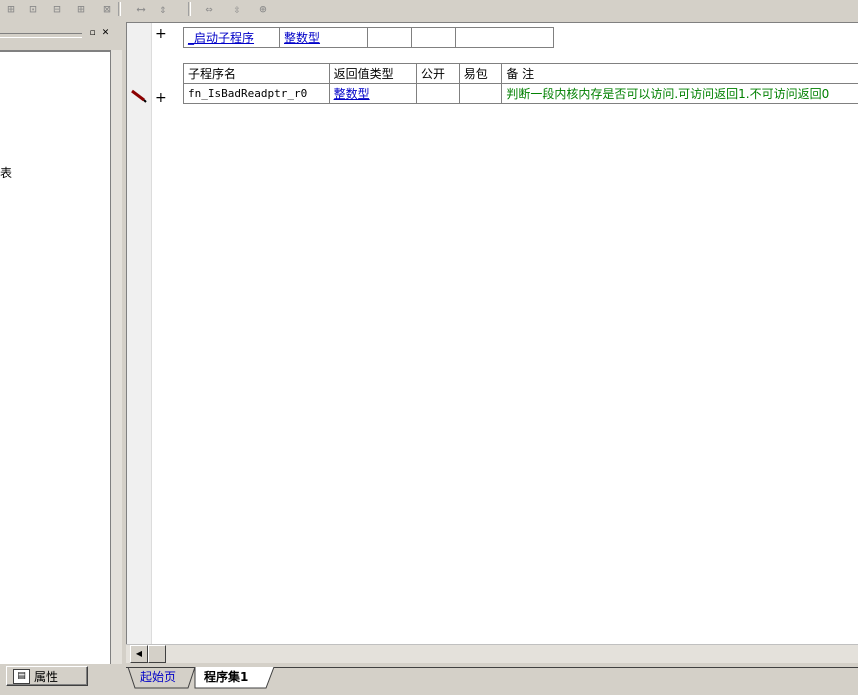 This screenshot has height=695, width=858. I want to click on scroll-thumb, so click(157, 654).